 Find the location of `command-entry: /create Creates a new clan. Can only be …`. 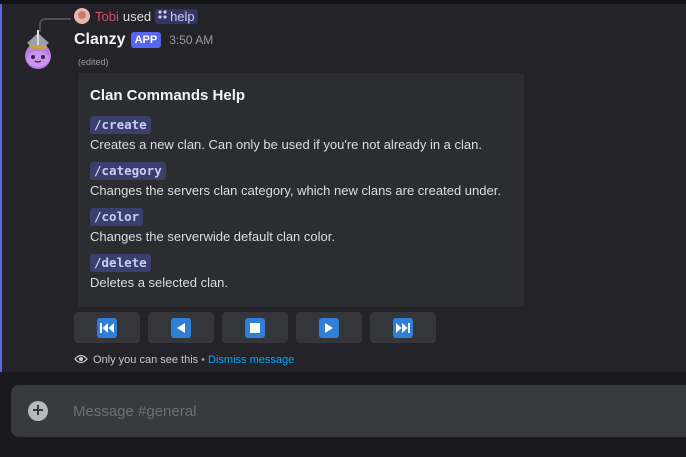

command-entry: /create Creates a new clan. Can only be … is located at coordinates (286, 134).